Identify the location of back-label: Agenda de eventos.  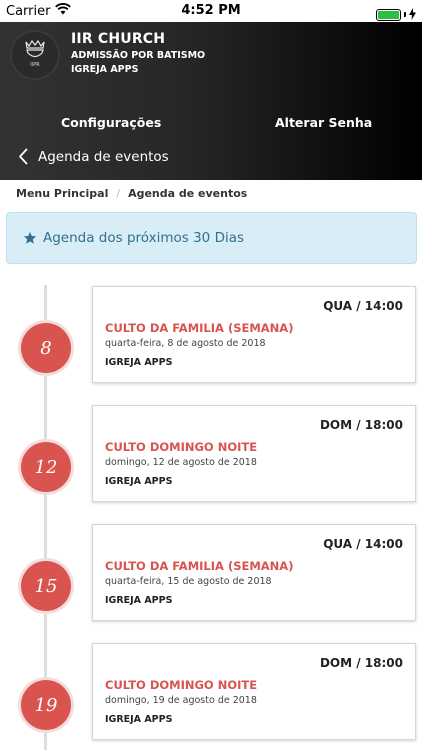
(103, 156).